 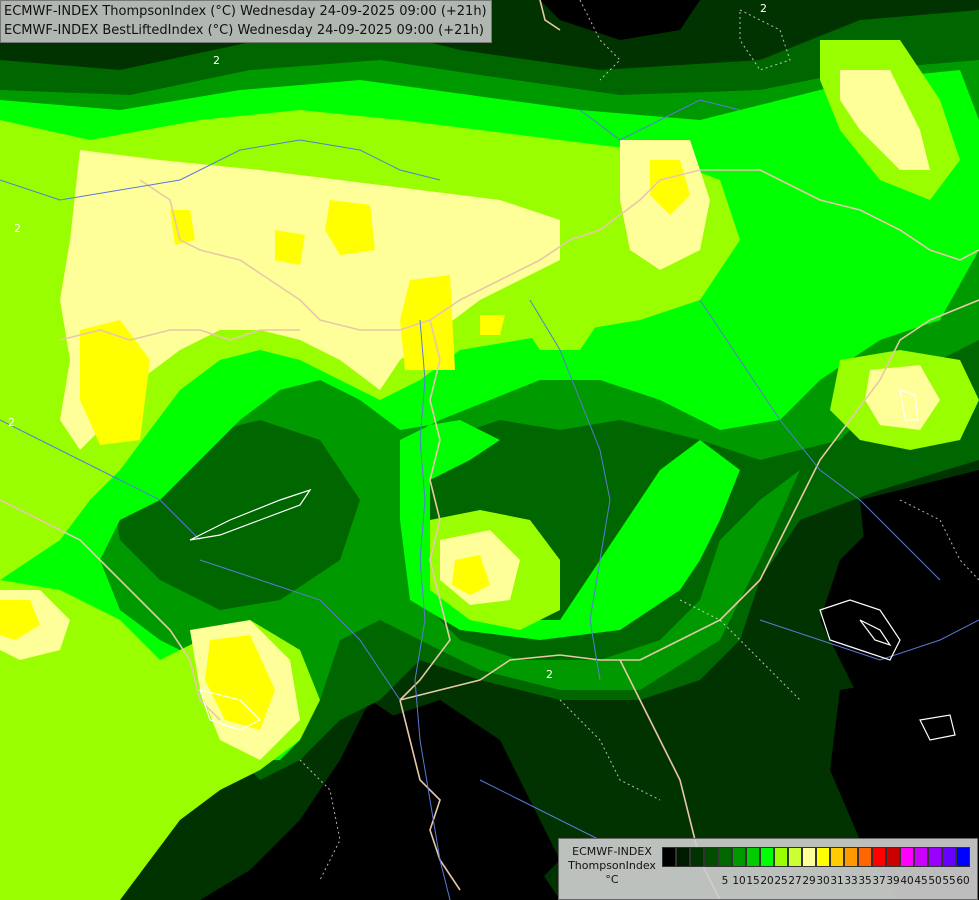 I want to click on legend-tick: 31, so click(x=837, y=881).